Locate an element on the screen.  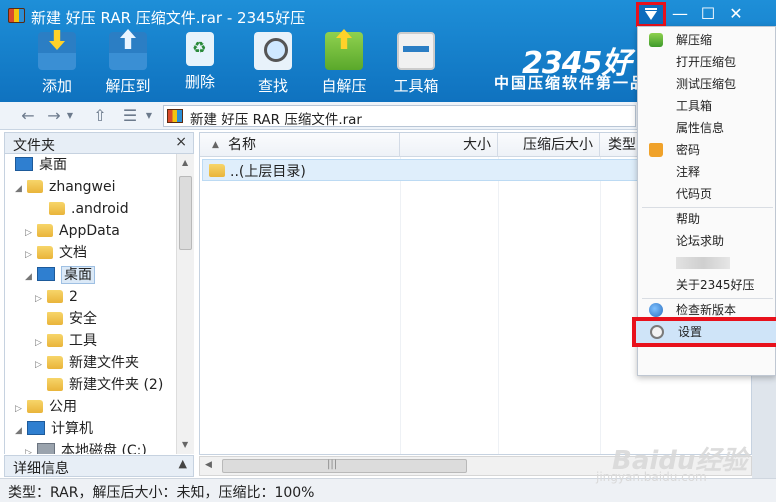
tree-item-desktop-selected: ◢ 桌面 is located at coordinates (60, 275).